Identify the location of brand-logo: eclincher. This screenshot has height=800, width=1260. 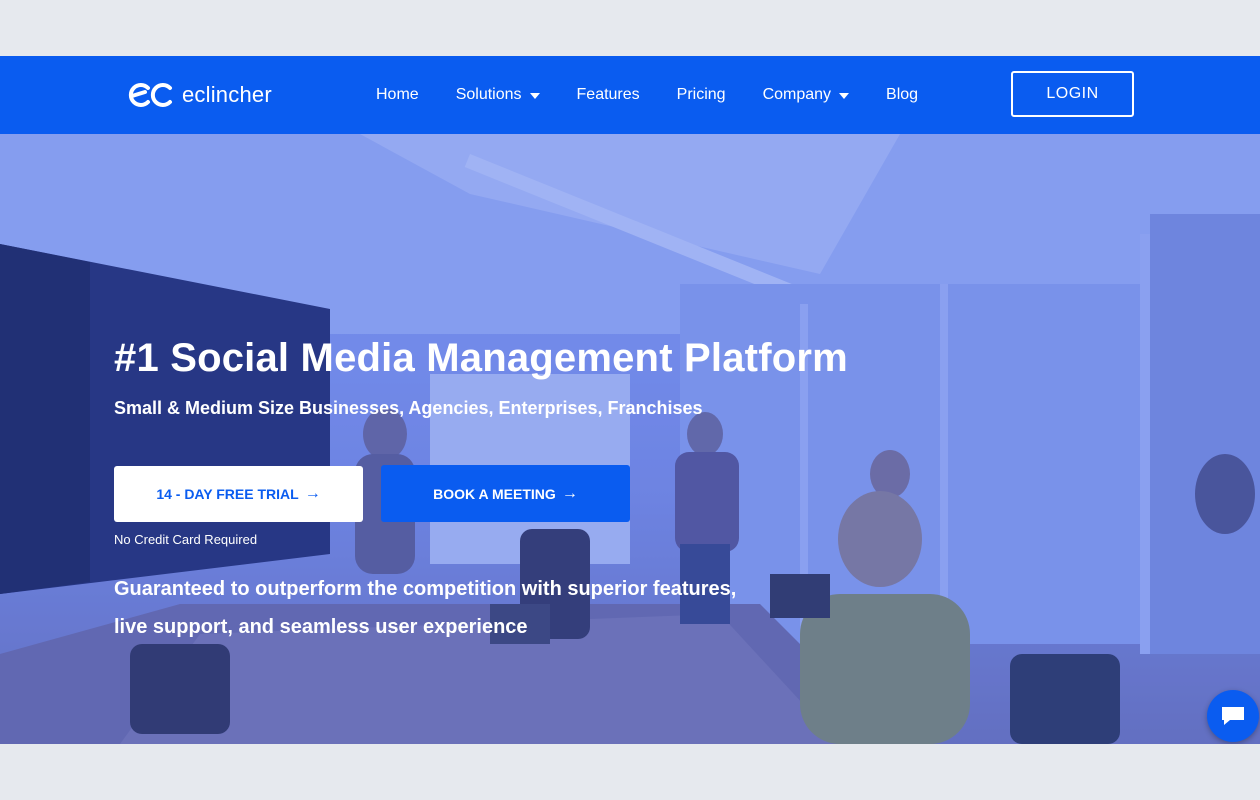
(200, 95).